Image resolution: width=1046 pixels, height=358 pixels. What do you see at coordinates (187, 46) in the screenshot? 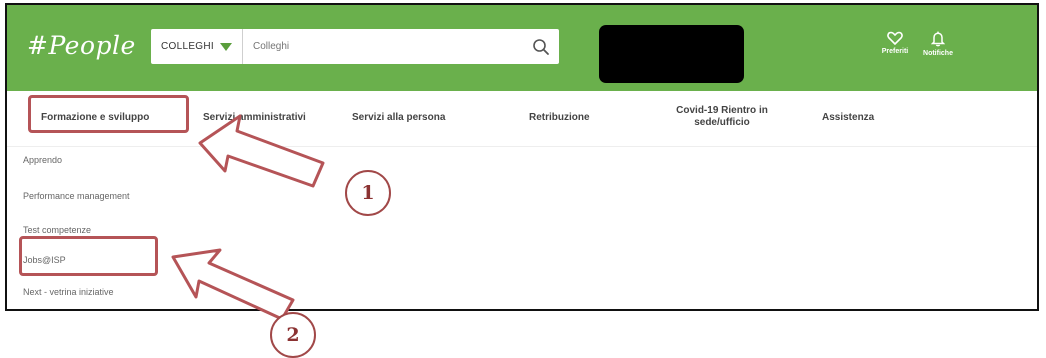
I see `search-scope-value: COLLEGHI` at bounding box center [187, 46].